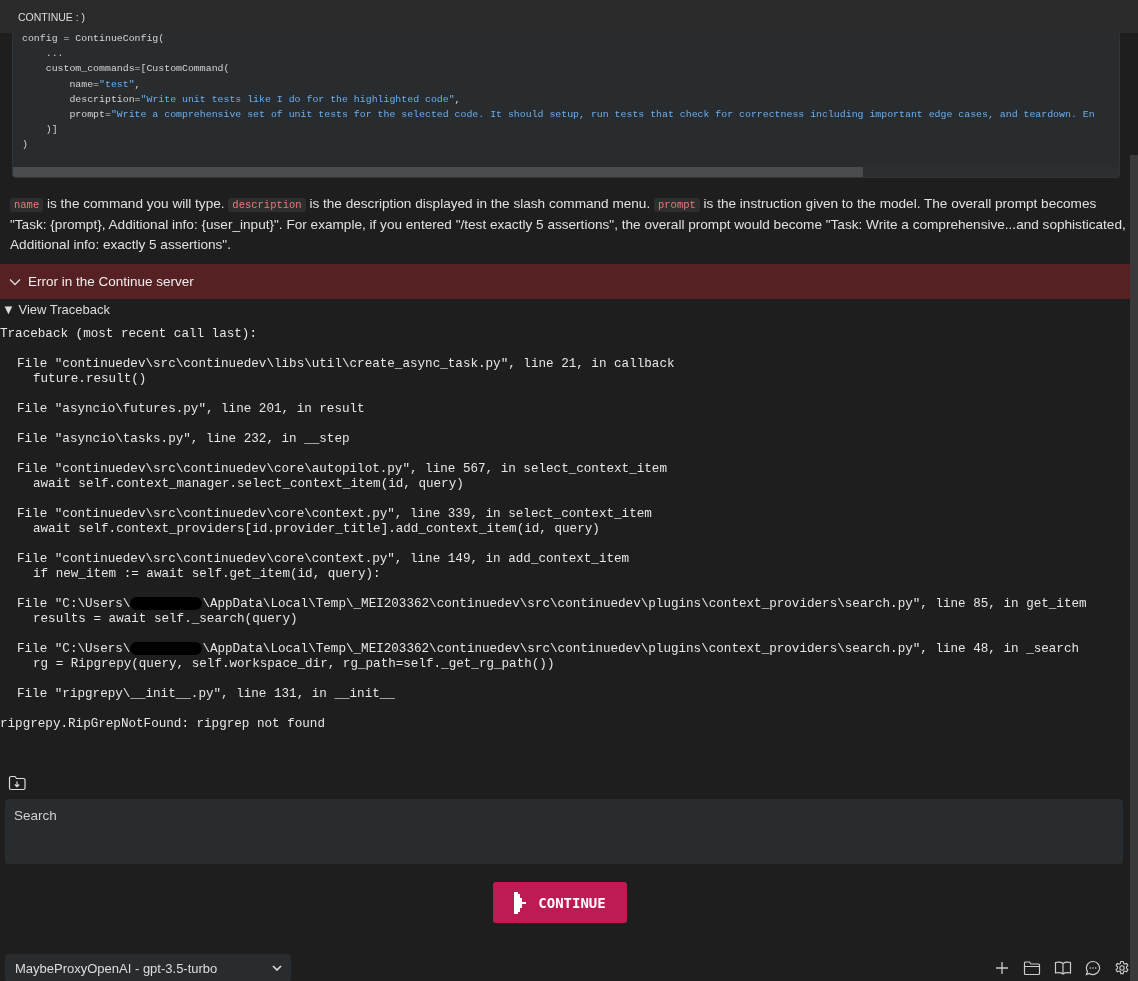  Describe the element at coordinates (248, 484) in the screenshot. I see `traceback-code-line: await self.context_manager.select_context_item(id, query)` at that location.